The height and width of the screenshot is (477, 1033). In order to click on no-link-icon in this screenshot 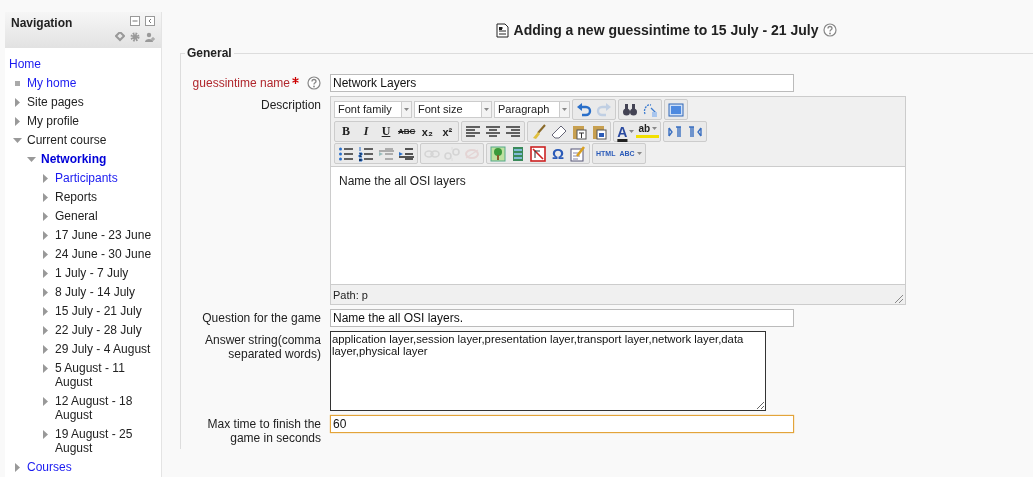, I will do `click(538, 153)`.